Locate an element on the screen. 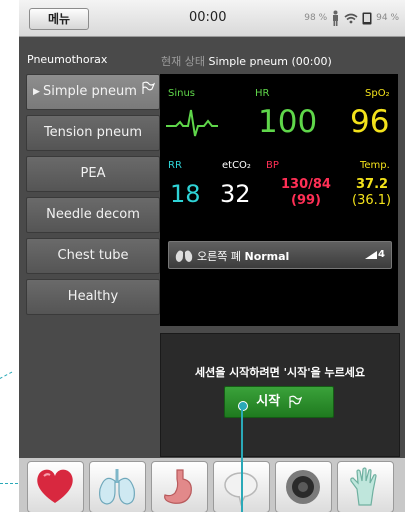 This screenshot has width=405, height=512. scenario-healthy: Healthy is located at coordinates (93, 297).